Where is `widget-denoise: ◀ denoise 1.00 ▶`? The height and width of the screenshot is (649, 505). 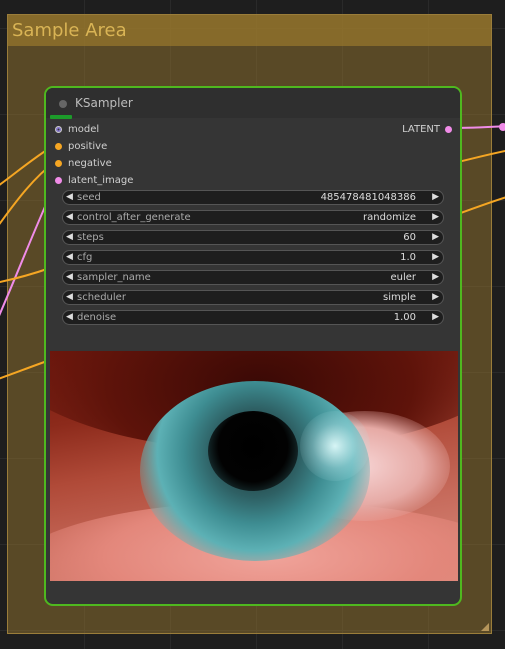 widget-denoise: ◀ denoise 1.00 ▶ is located at coordinates (253, 317).